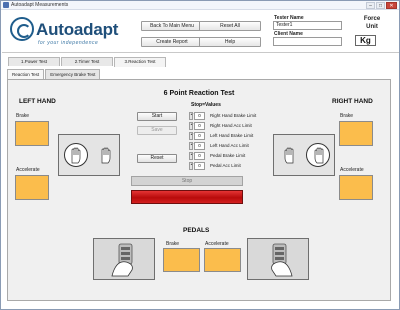 The width and height of the screenshot is (400, 310). Describe the element at coordinates (157, 130) in the screenshot. I see `save-button: Save` at that location.